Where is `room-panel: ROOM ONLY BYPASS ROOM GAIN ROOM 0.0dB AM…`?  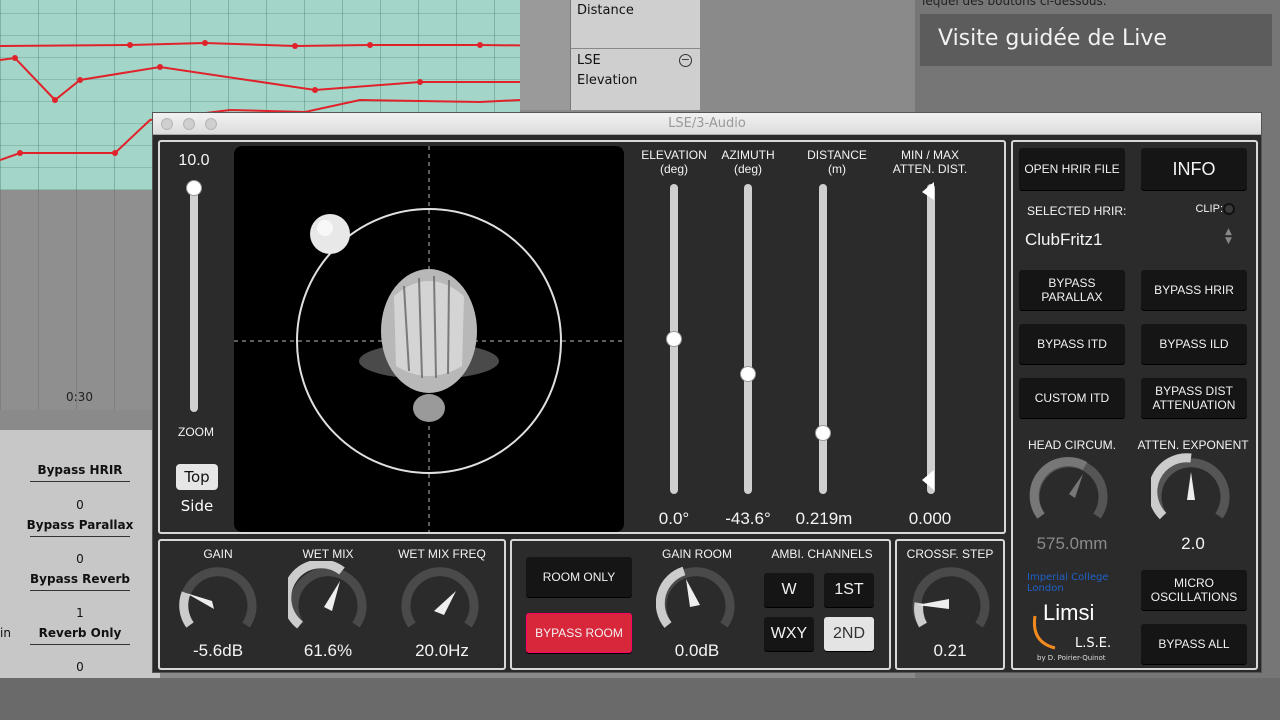 room-panel: ROOM ONLY BYPASS ROOM GAIN ROOM 0.0dB AM… is located at coordinates (700, 604).